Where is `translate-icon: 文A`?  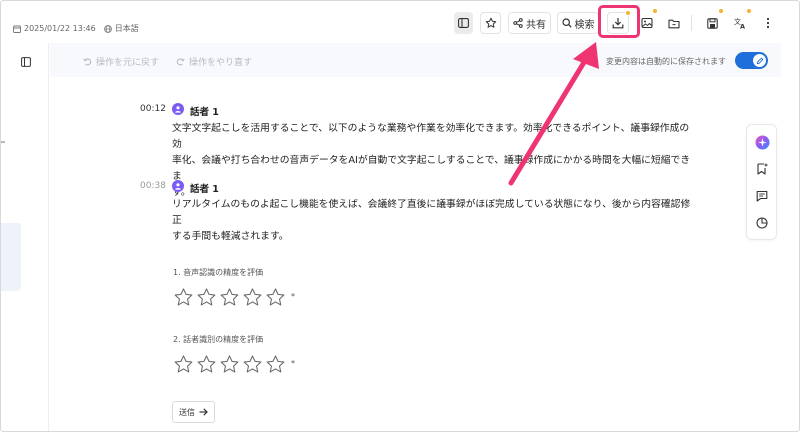 translate-icon: 文A is located at coordinates (739, 23).